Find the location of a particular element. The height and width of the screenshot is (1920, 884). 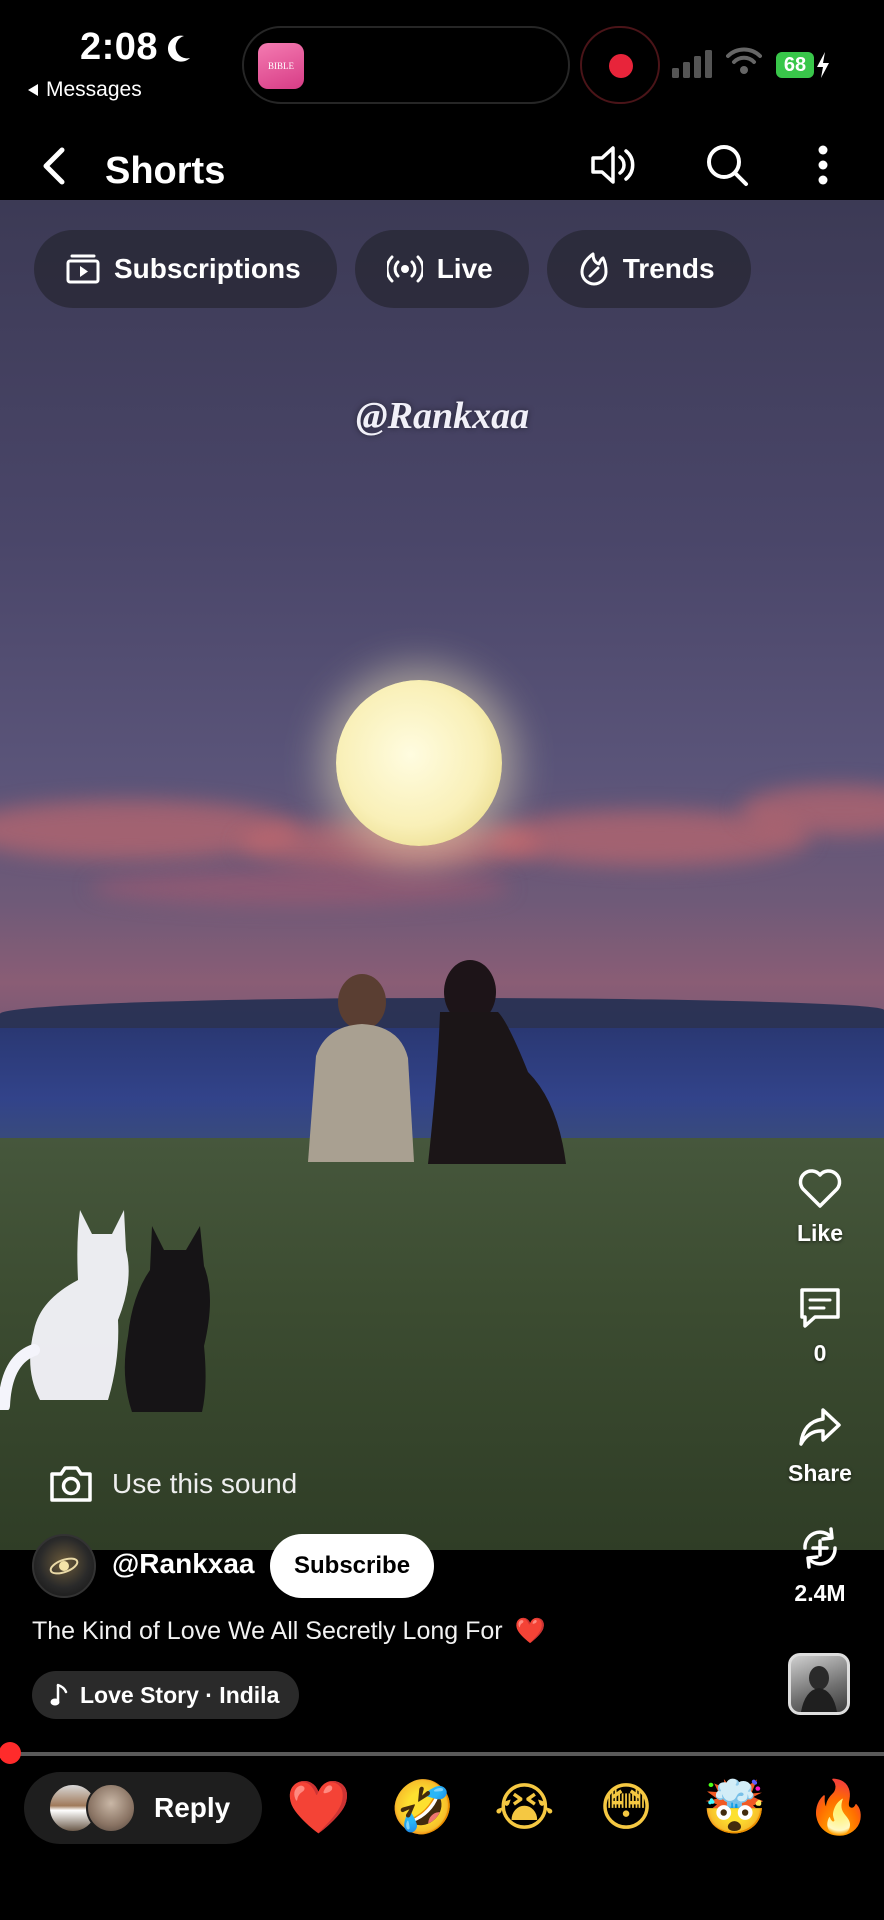

reaction-heart: ❤️ is located at coordinates (318, 1808).